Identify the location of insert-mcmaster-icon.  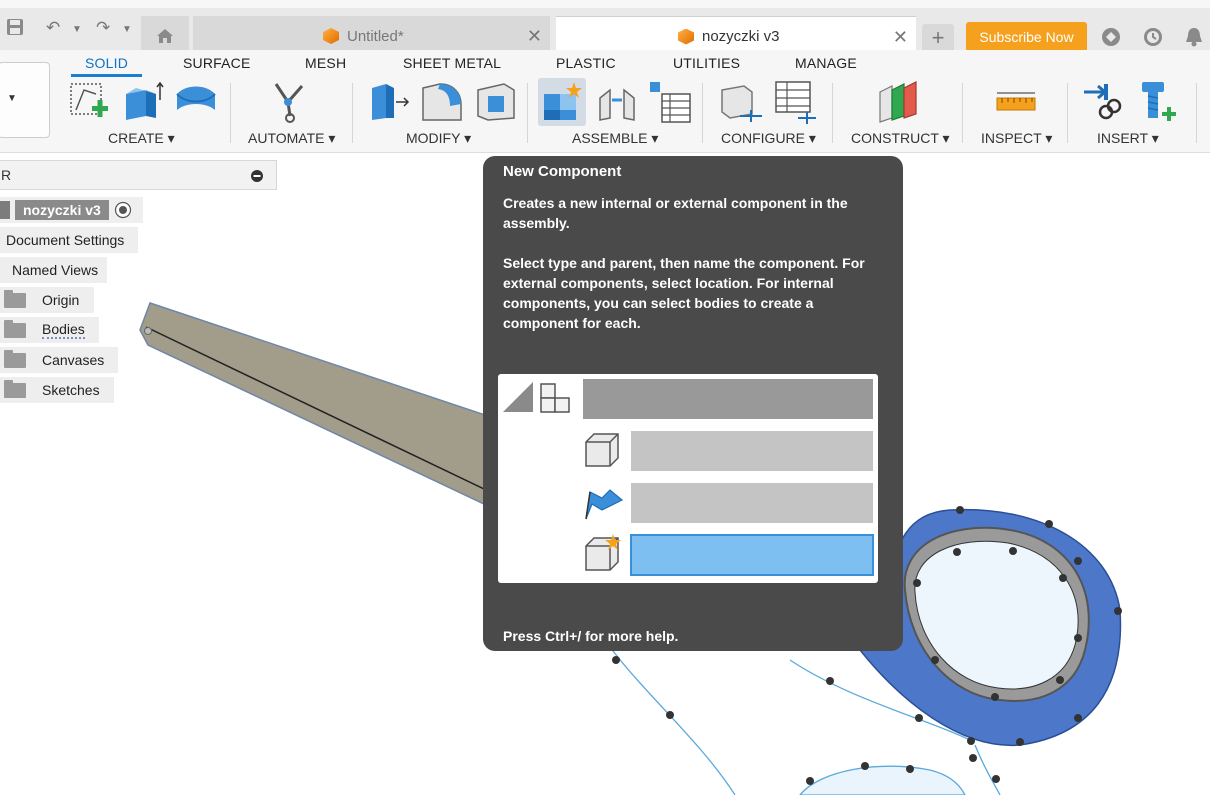
(1158, 102).